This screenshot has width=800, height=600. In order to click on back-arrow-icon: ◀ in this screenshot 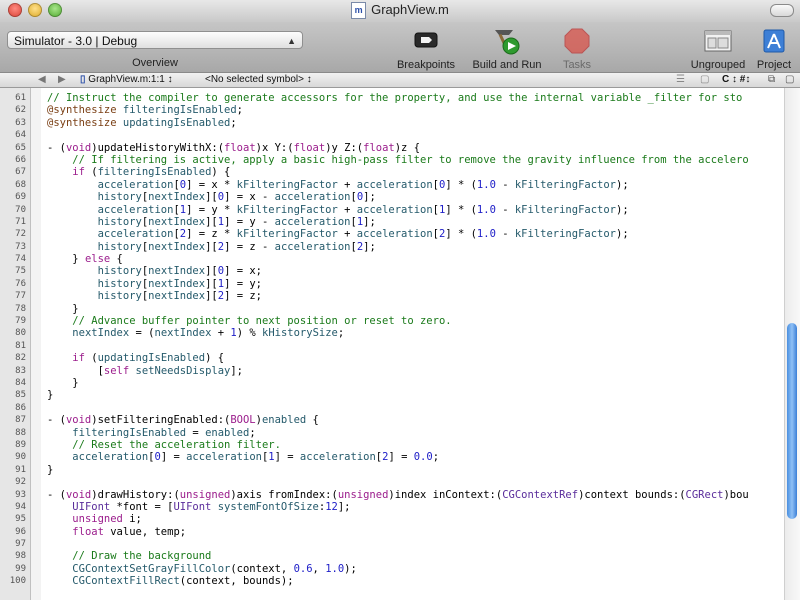, I will do `click(42, 79)`.